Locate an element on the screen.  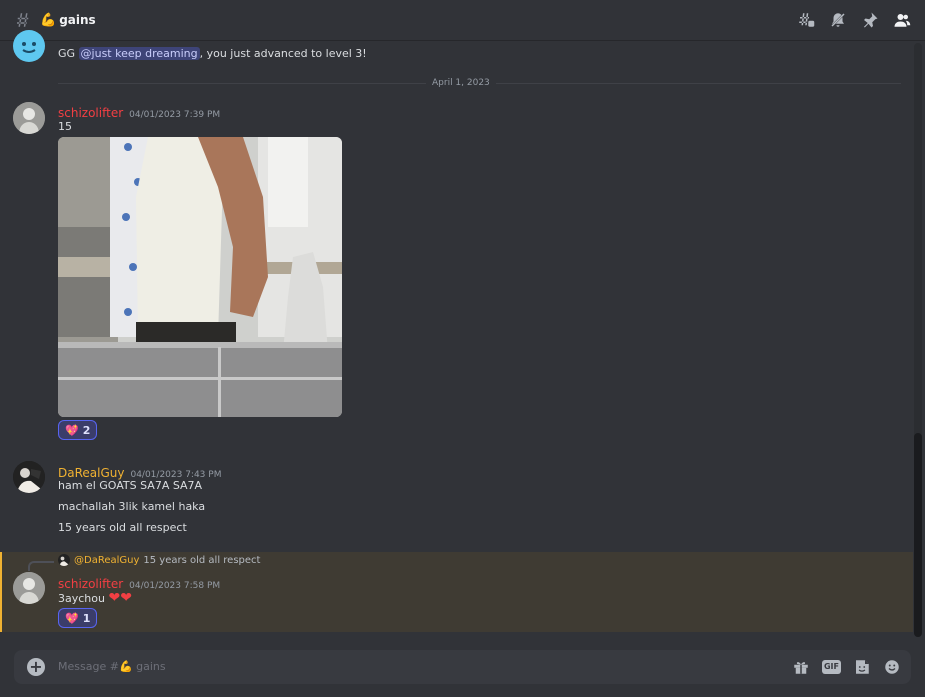
reply-avatar-icon is located at coordinates (64, 560).